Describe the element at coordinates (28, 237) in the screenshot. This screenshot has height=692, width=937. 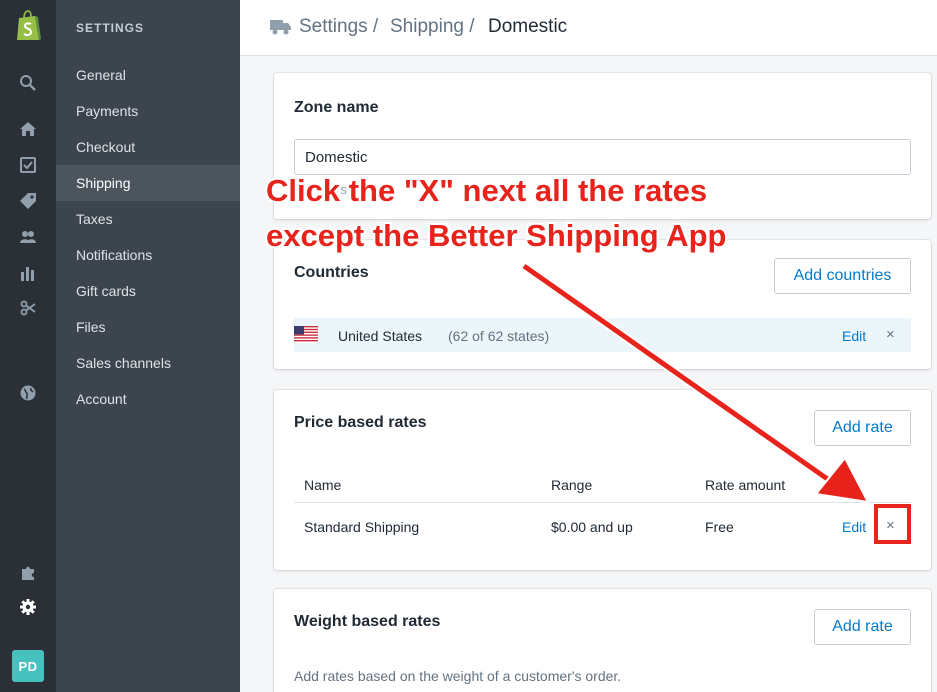
I see `customers-icon` at that location.